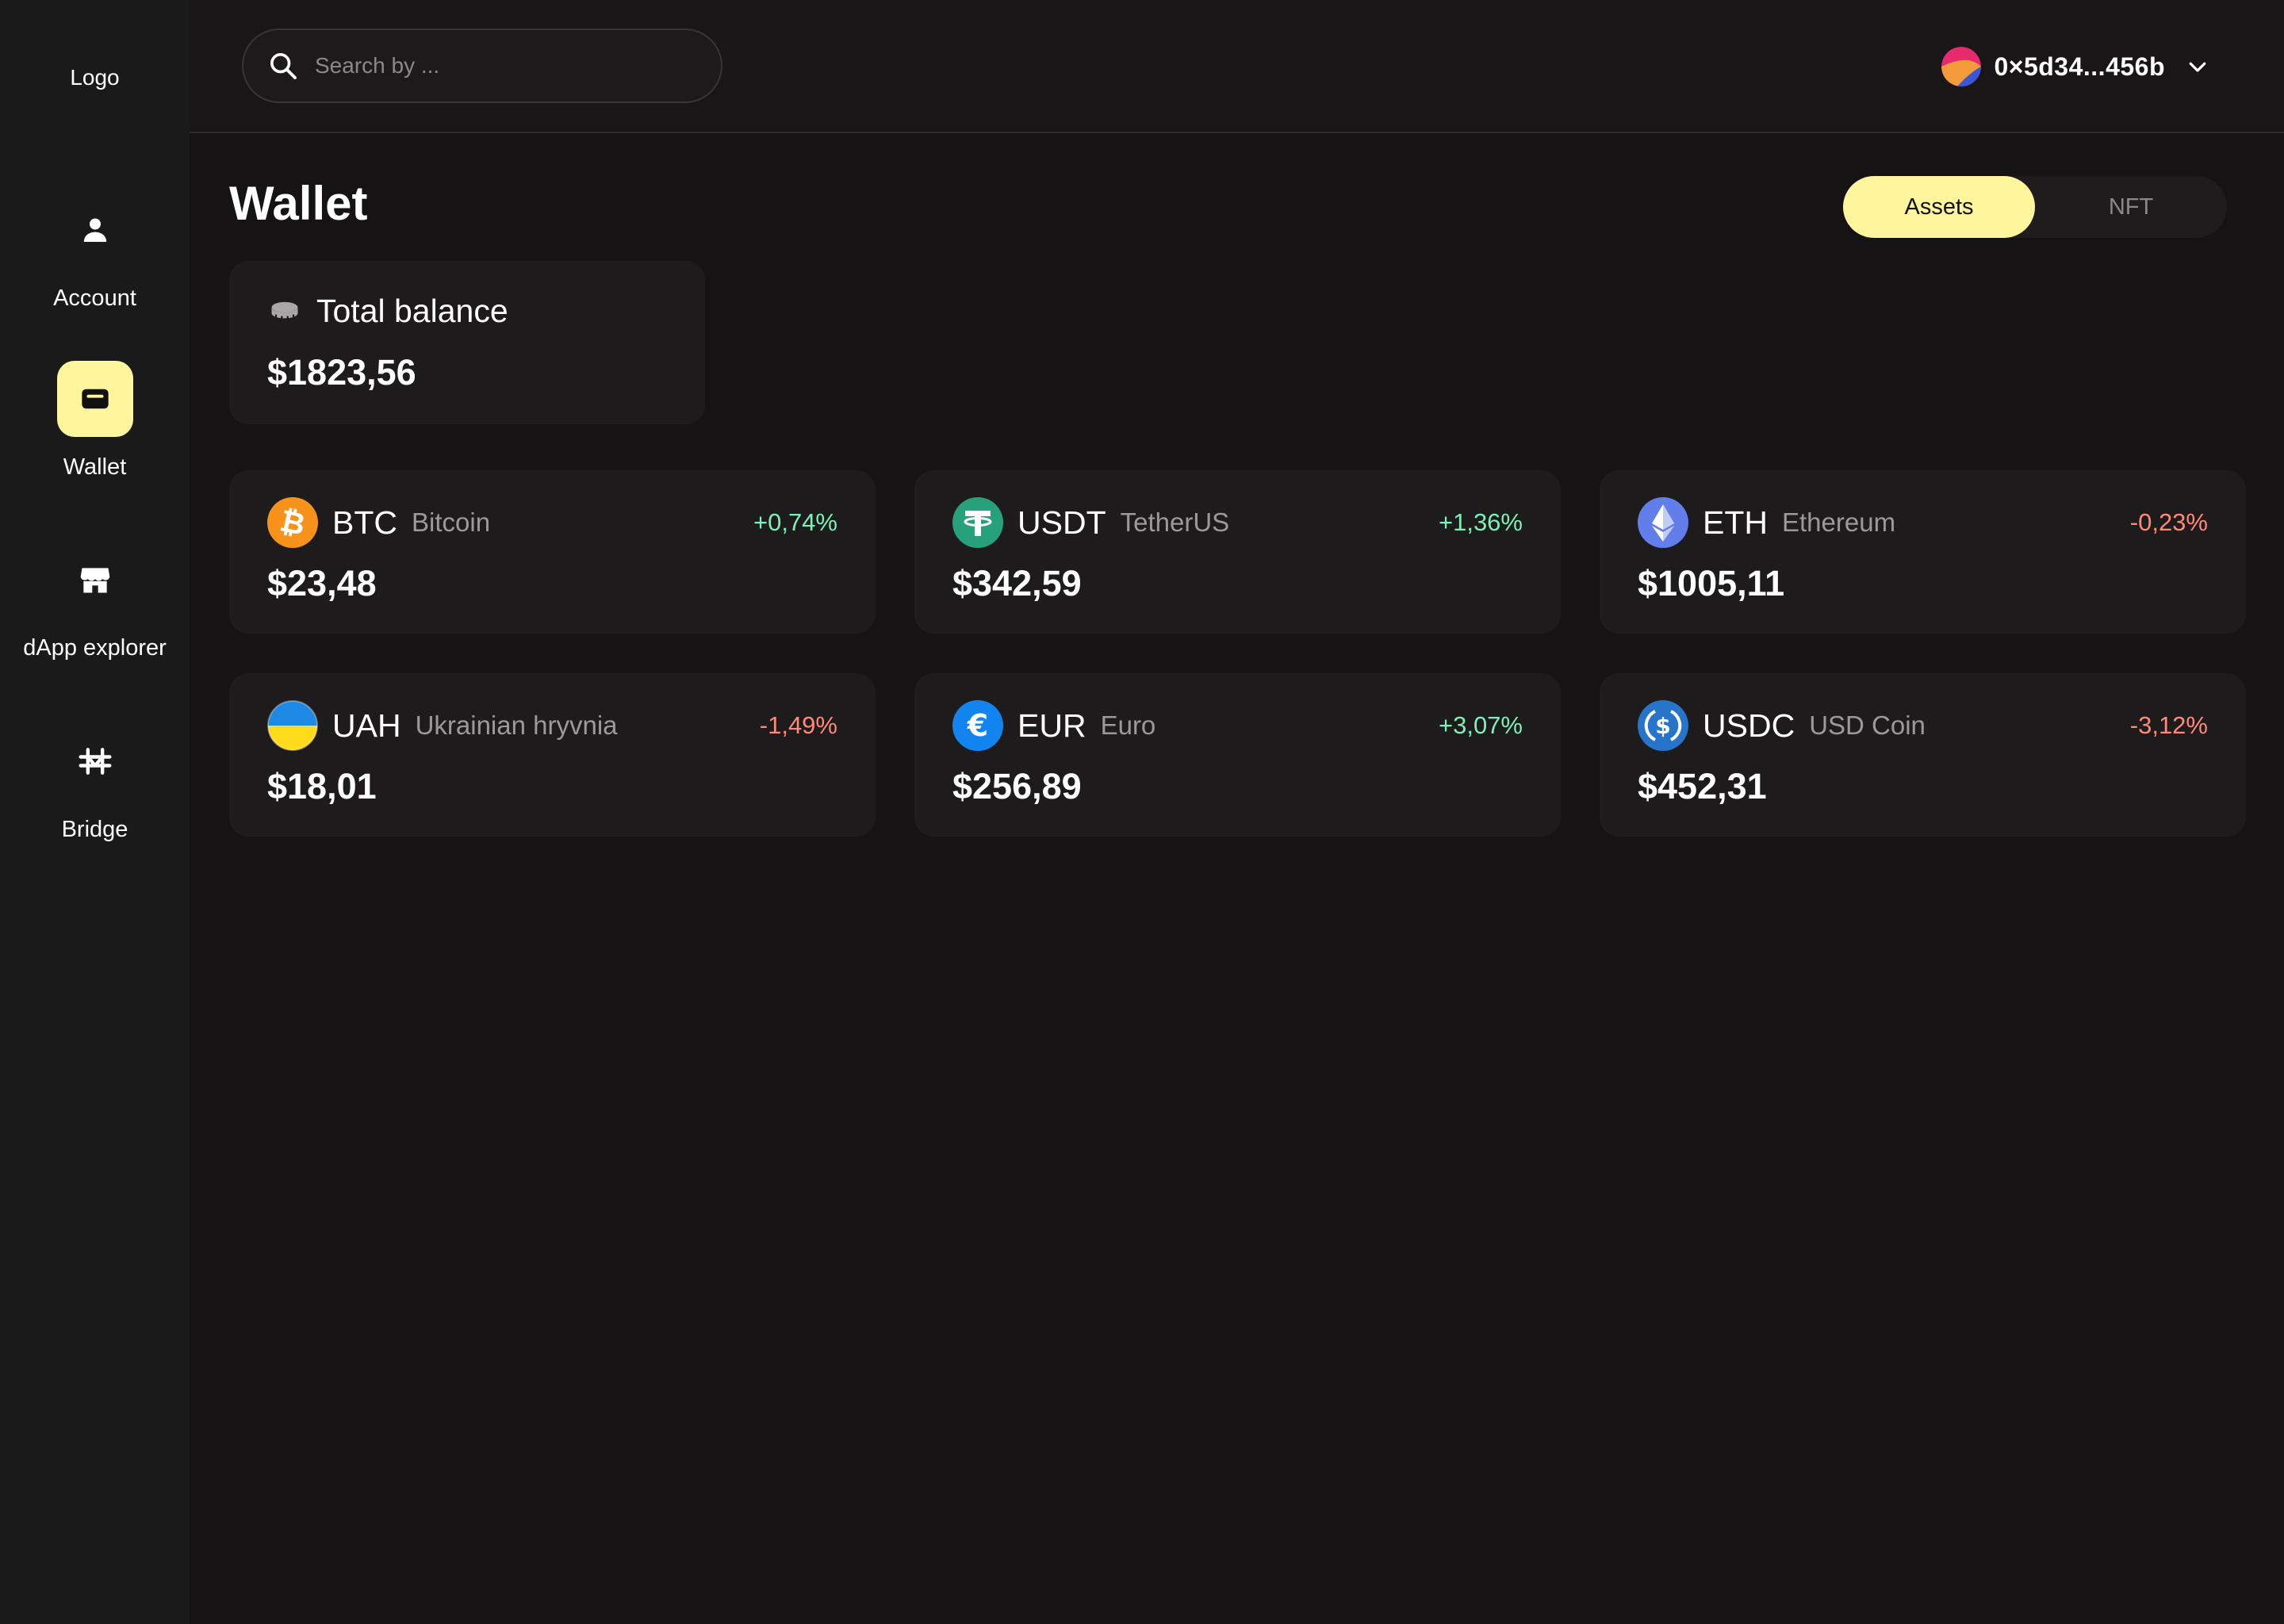 The image size is (2284, 1624). What do you see at coordinates (1061, 522) in the screenshot?
I see `asset-symbol: USDT` at bounding box center [1061, 522].